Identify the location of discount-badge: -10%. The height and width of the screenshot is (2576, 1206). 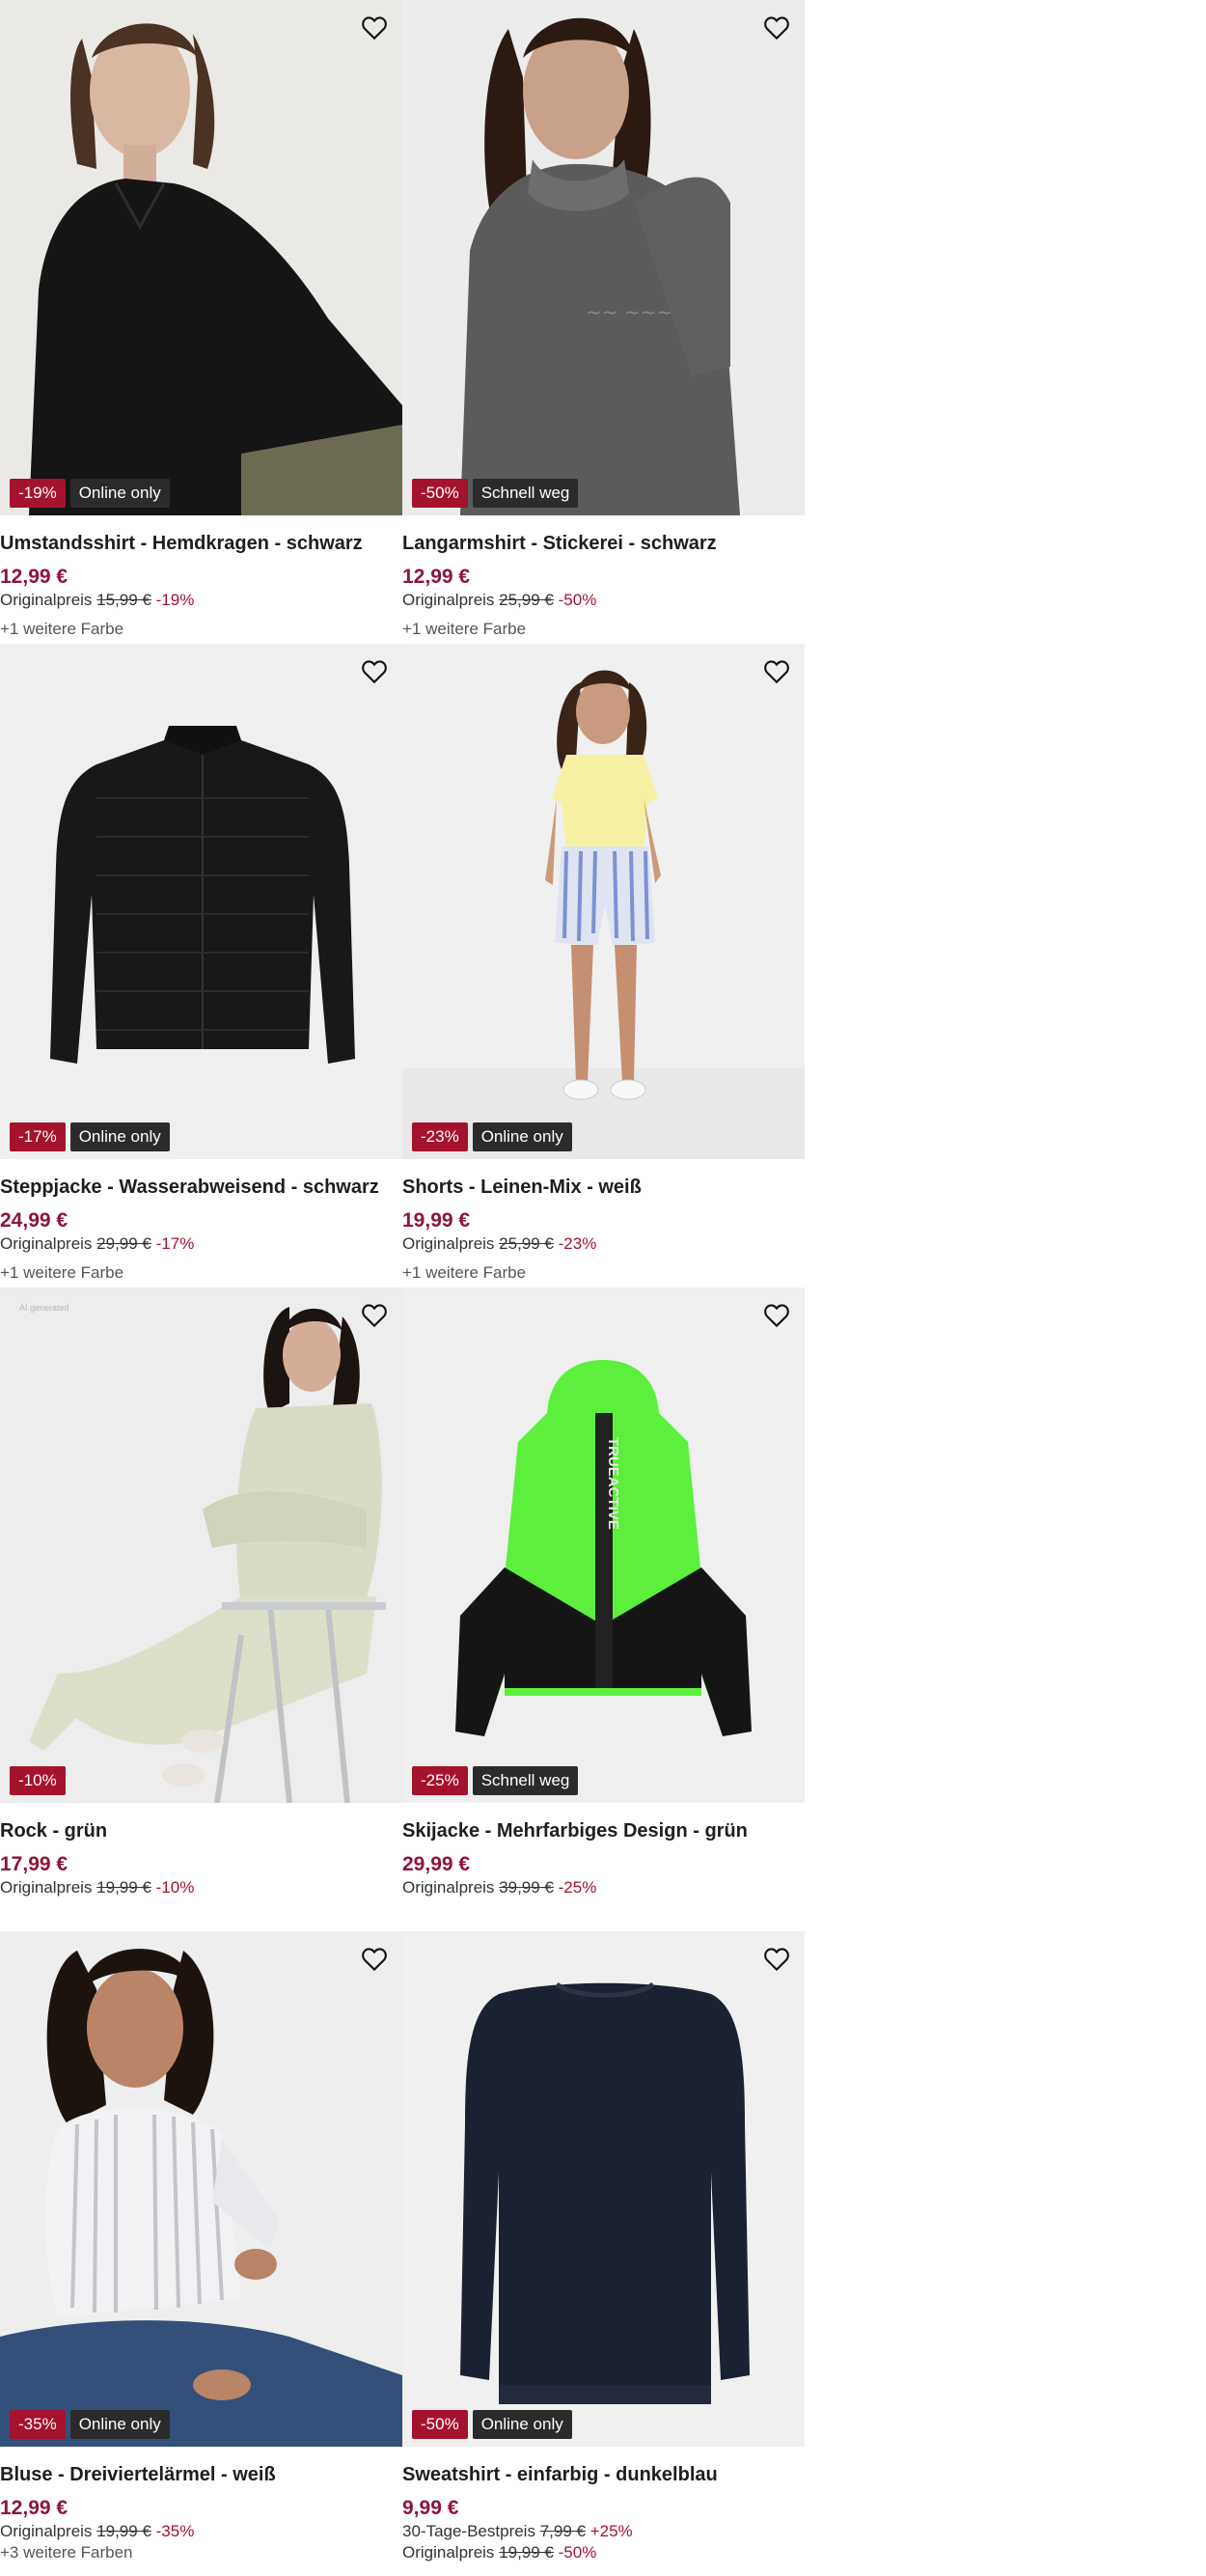
(38, 1780).